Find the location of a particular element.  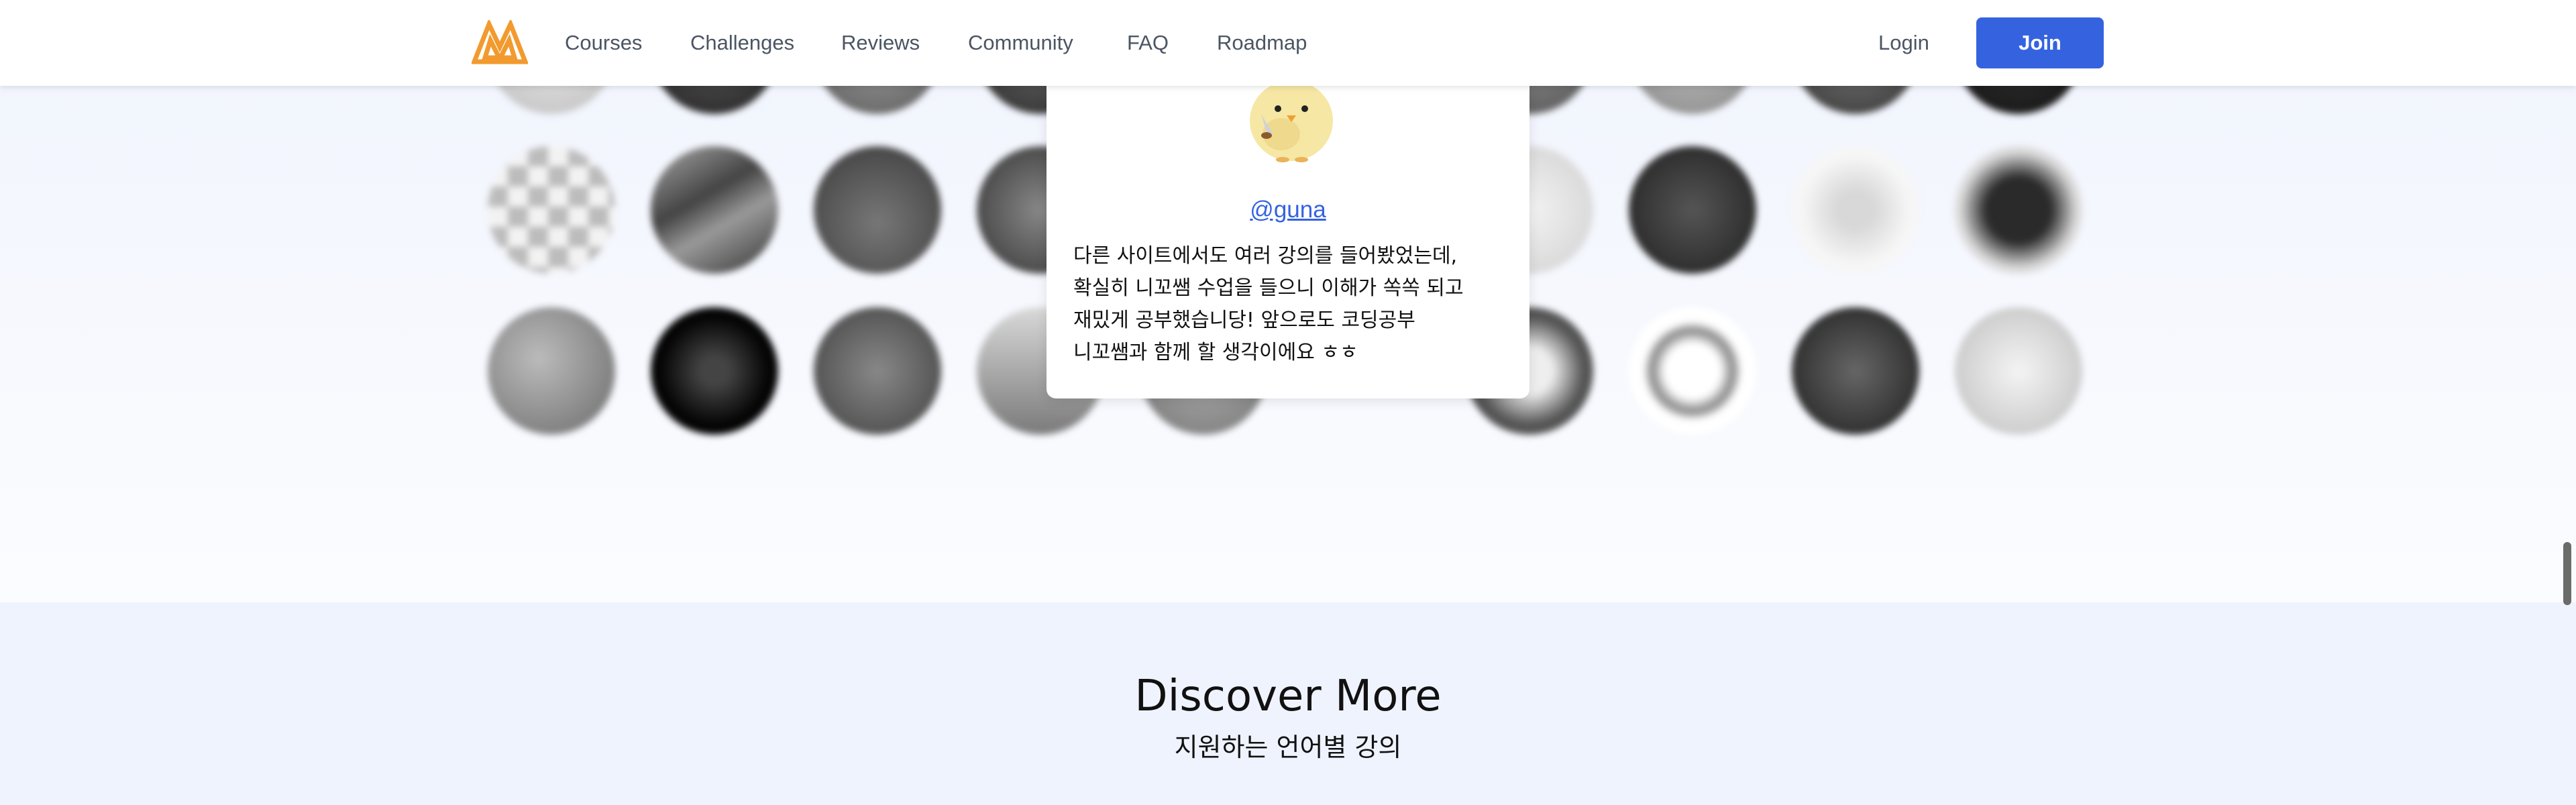

logo-icon is located at coordinates (500, 42).